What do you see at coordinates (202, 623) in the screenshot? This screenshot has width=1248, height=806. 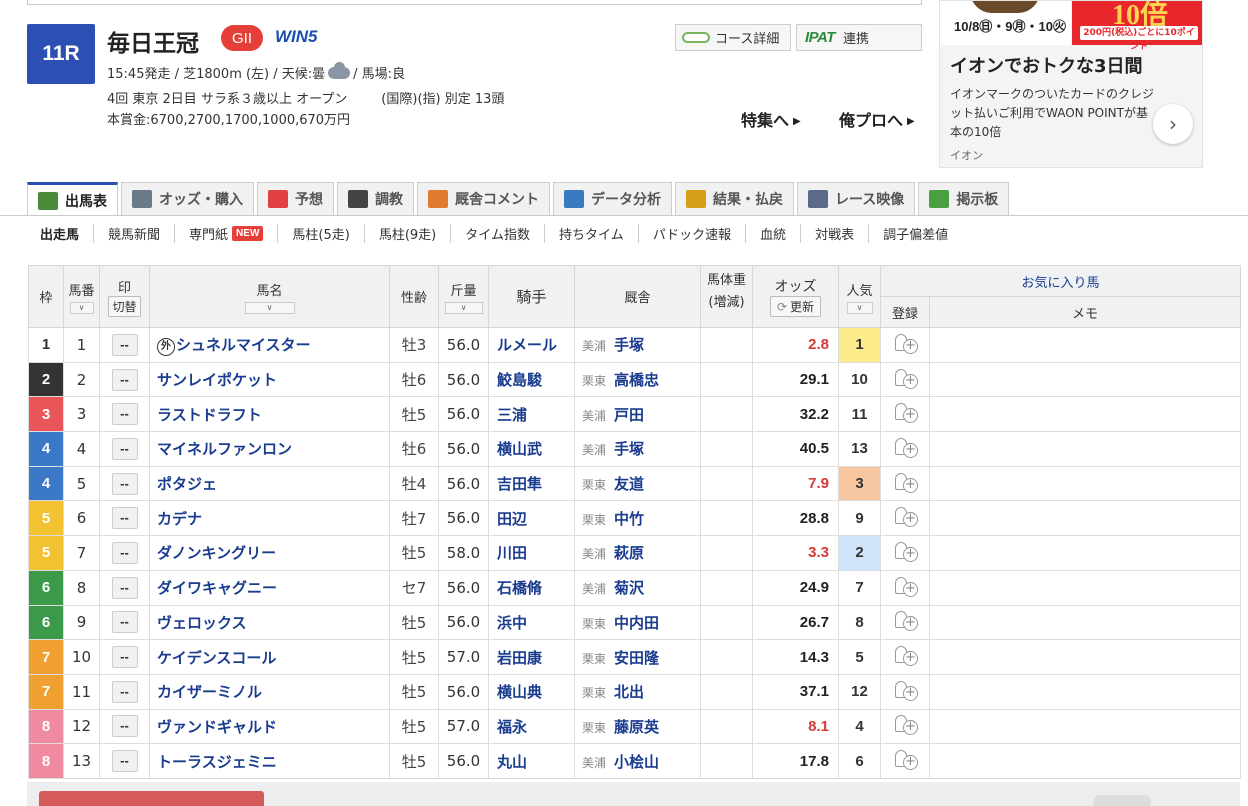 I see `horse-name-link: ヴェロックス` at bounding box center [202, 623].